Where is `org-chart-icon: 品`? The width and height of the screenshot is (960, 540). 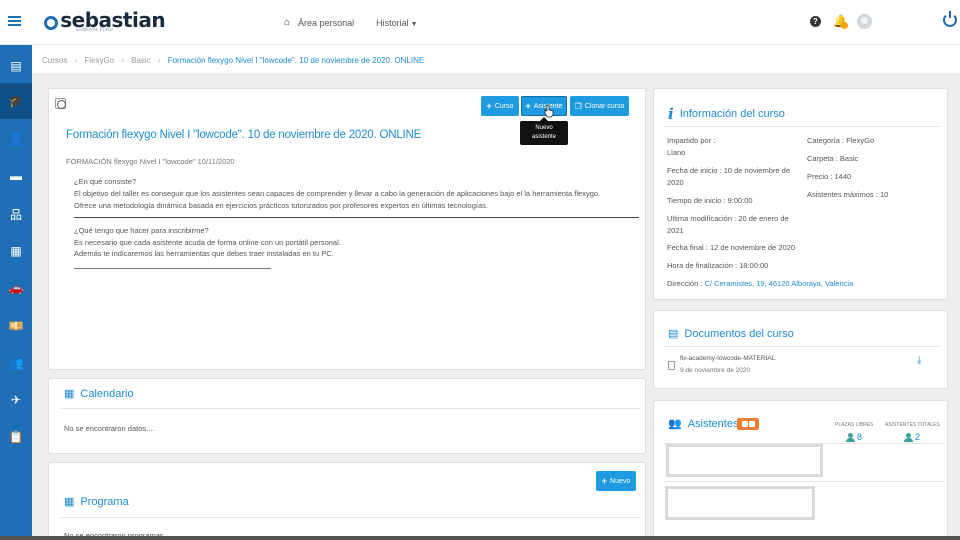
org-chart-icon: 品 is located at coordinates (16, 214).